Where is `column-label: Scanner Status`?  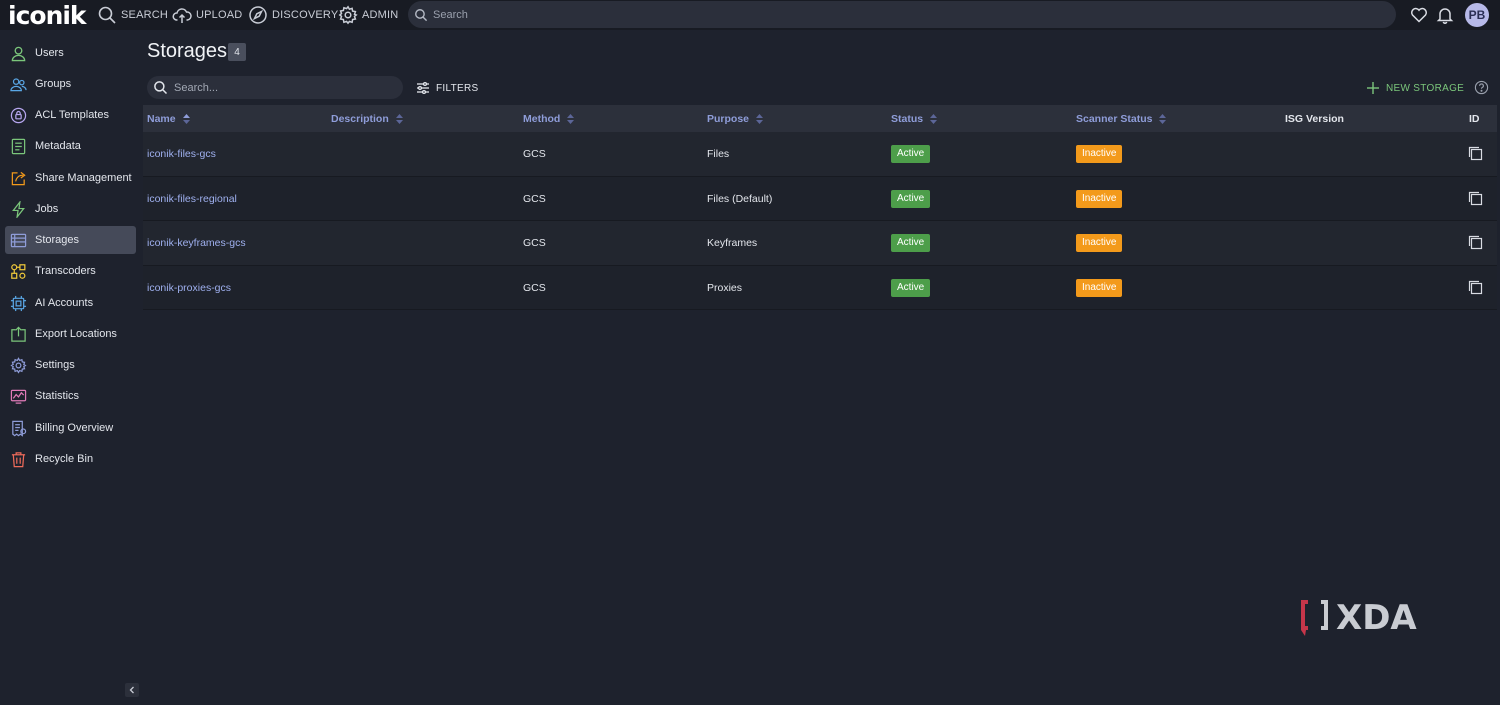 column-label: Scanner Status is located at coordinates (1114, 118).